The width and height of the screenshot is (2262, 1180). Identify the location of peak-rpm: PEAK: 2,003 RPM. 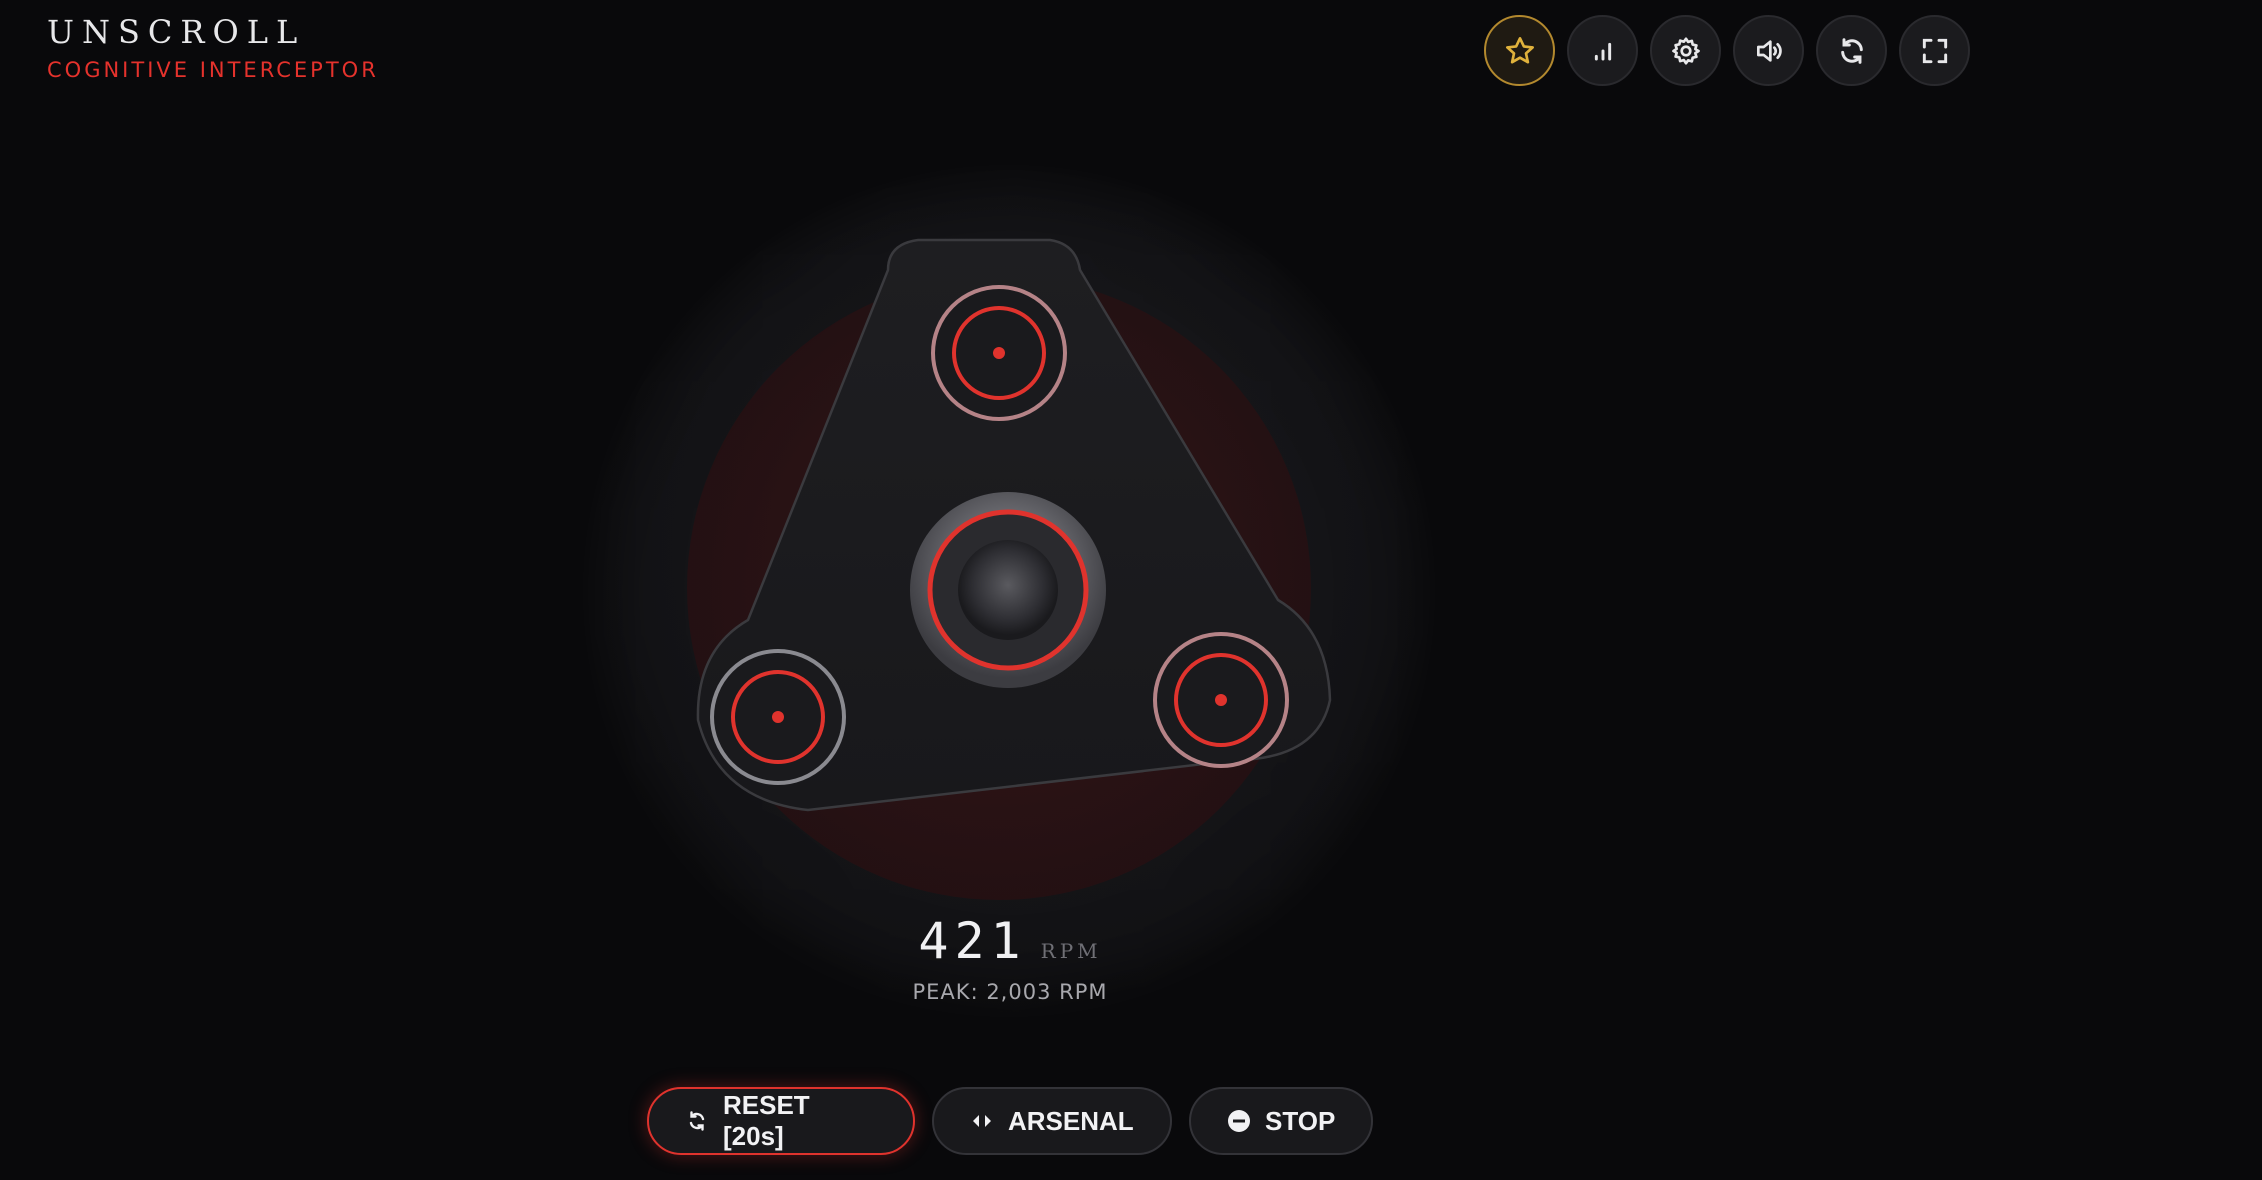
(1010, 992).